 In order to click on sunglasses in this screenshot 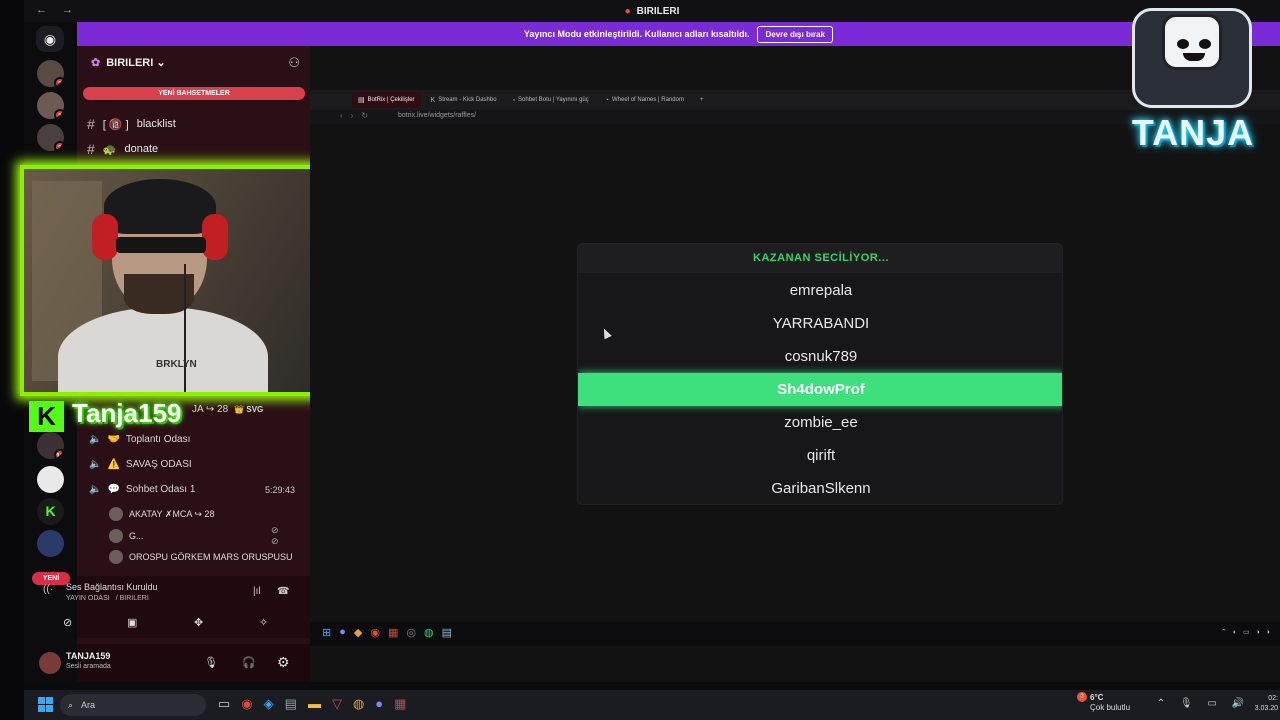, I will do `click(161, 245)`.